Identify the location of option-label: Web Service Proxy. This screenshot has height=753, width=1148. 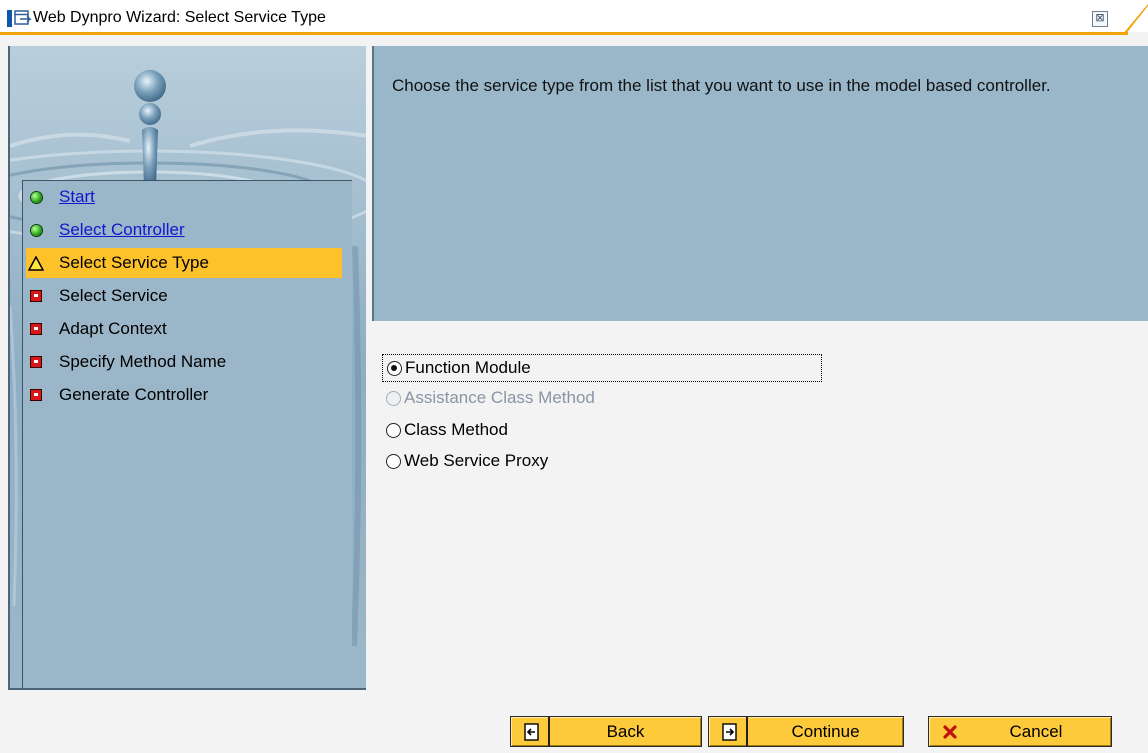
(476, 461).